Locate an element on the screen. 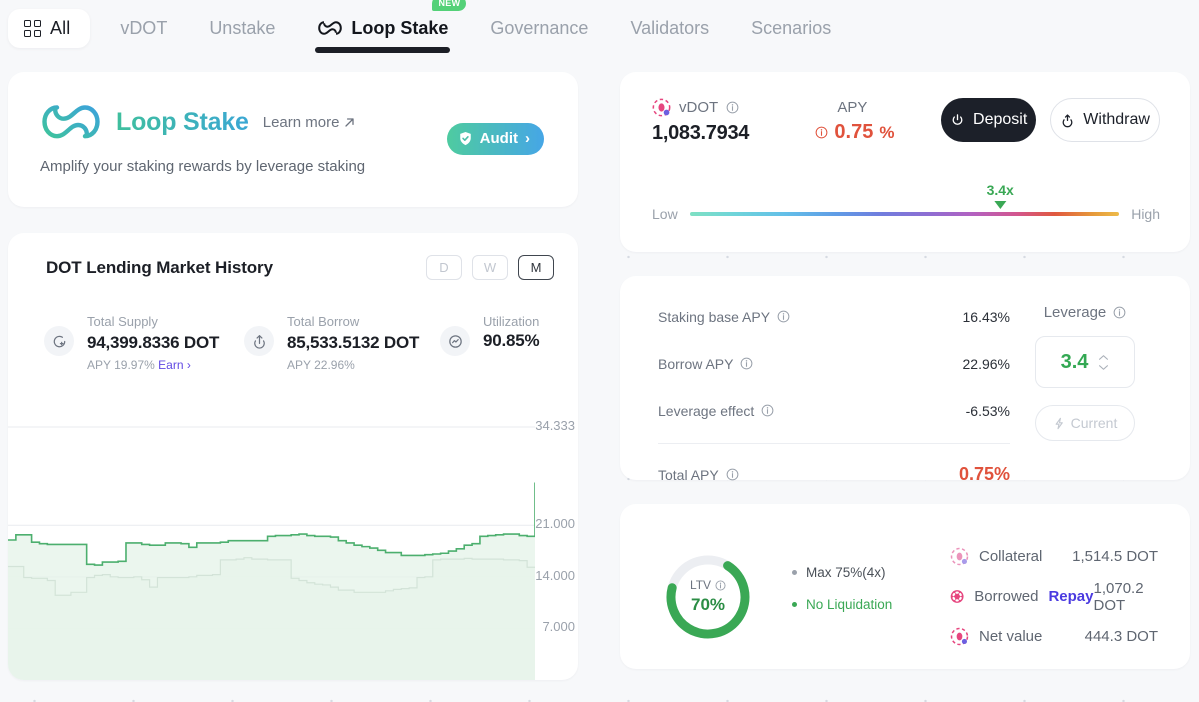  current-button: Current is located at coordinates (1085, 423).